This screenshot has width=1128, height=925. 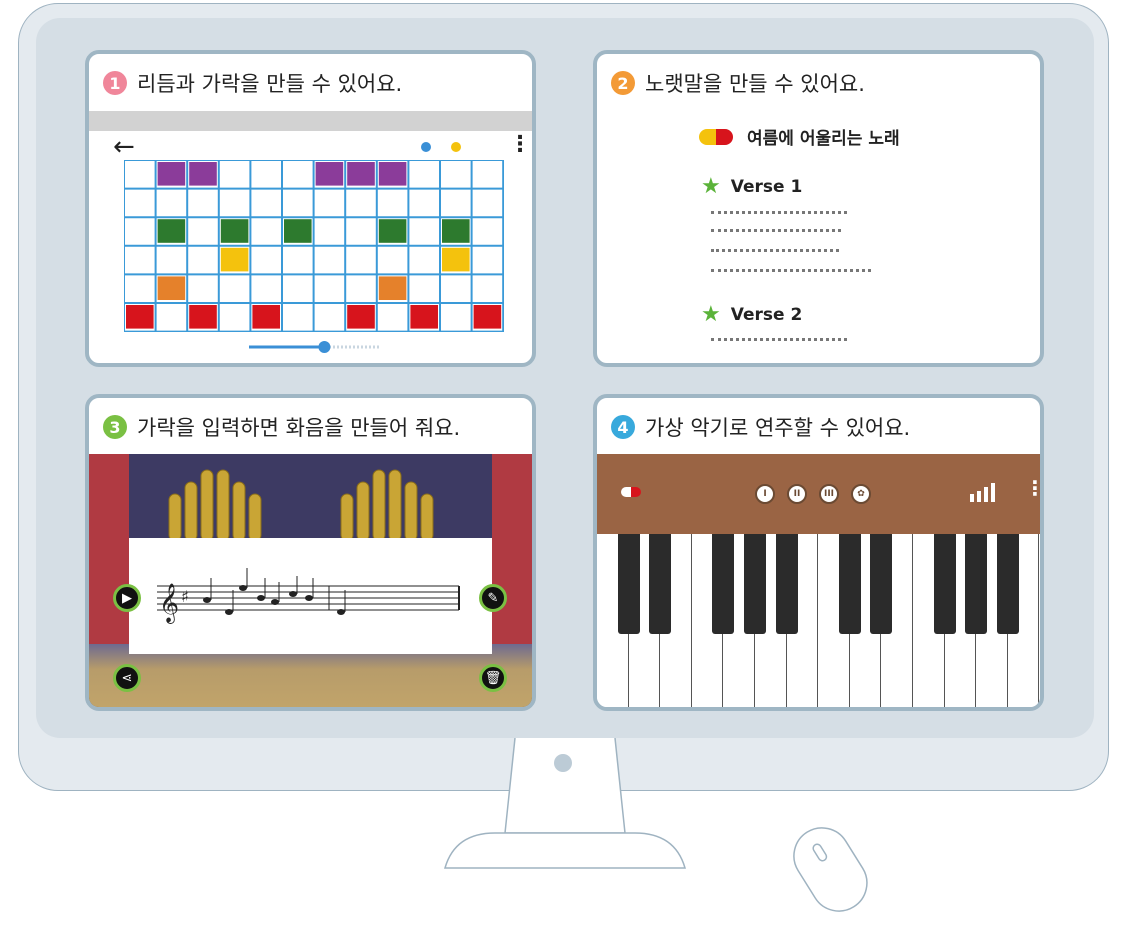 I want to click on yellow-dot-icon, so click(x=456, y=147).